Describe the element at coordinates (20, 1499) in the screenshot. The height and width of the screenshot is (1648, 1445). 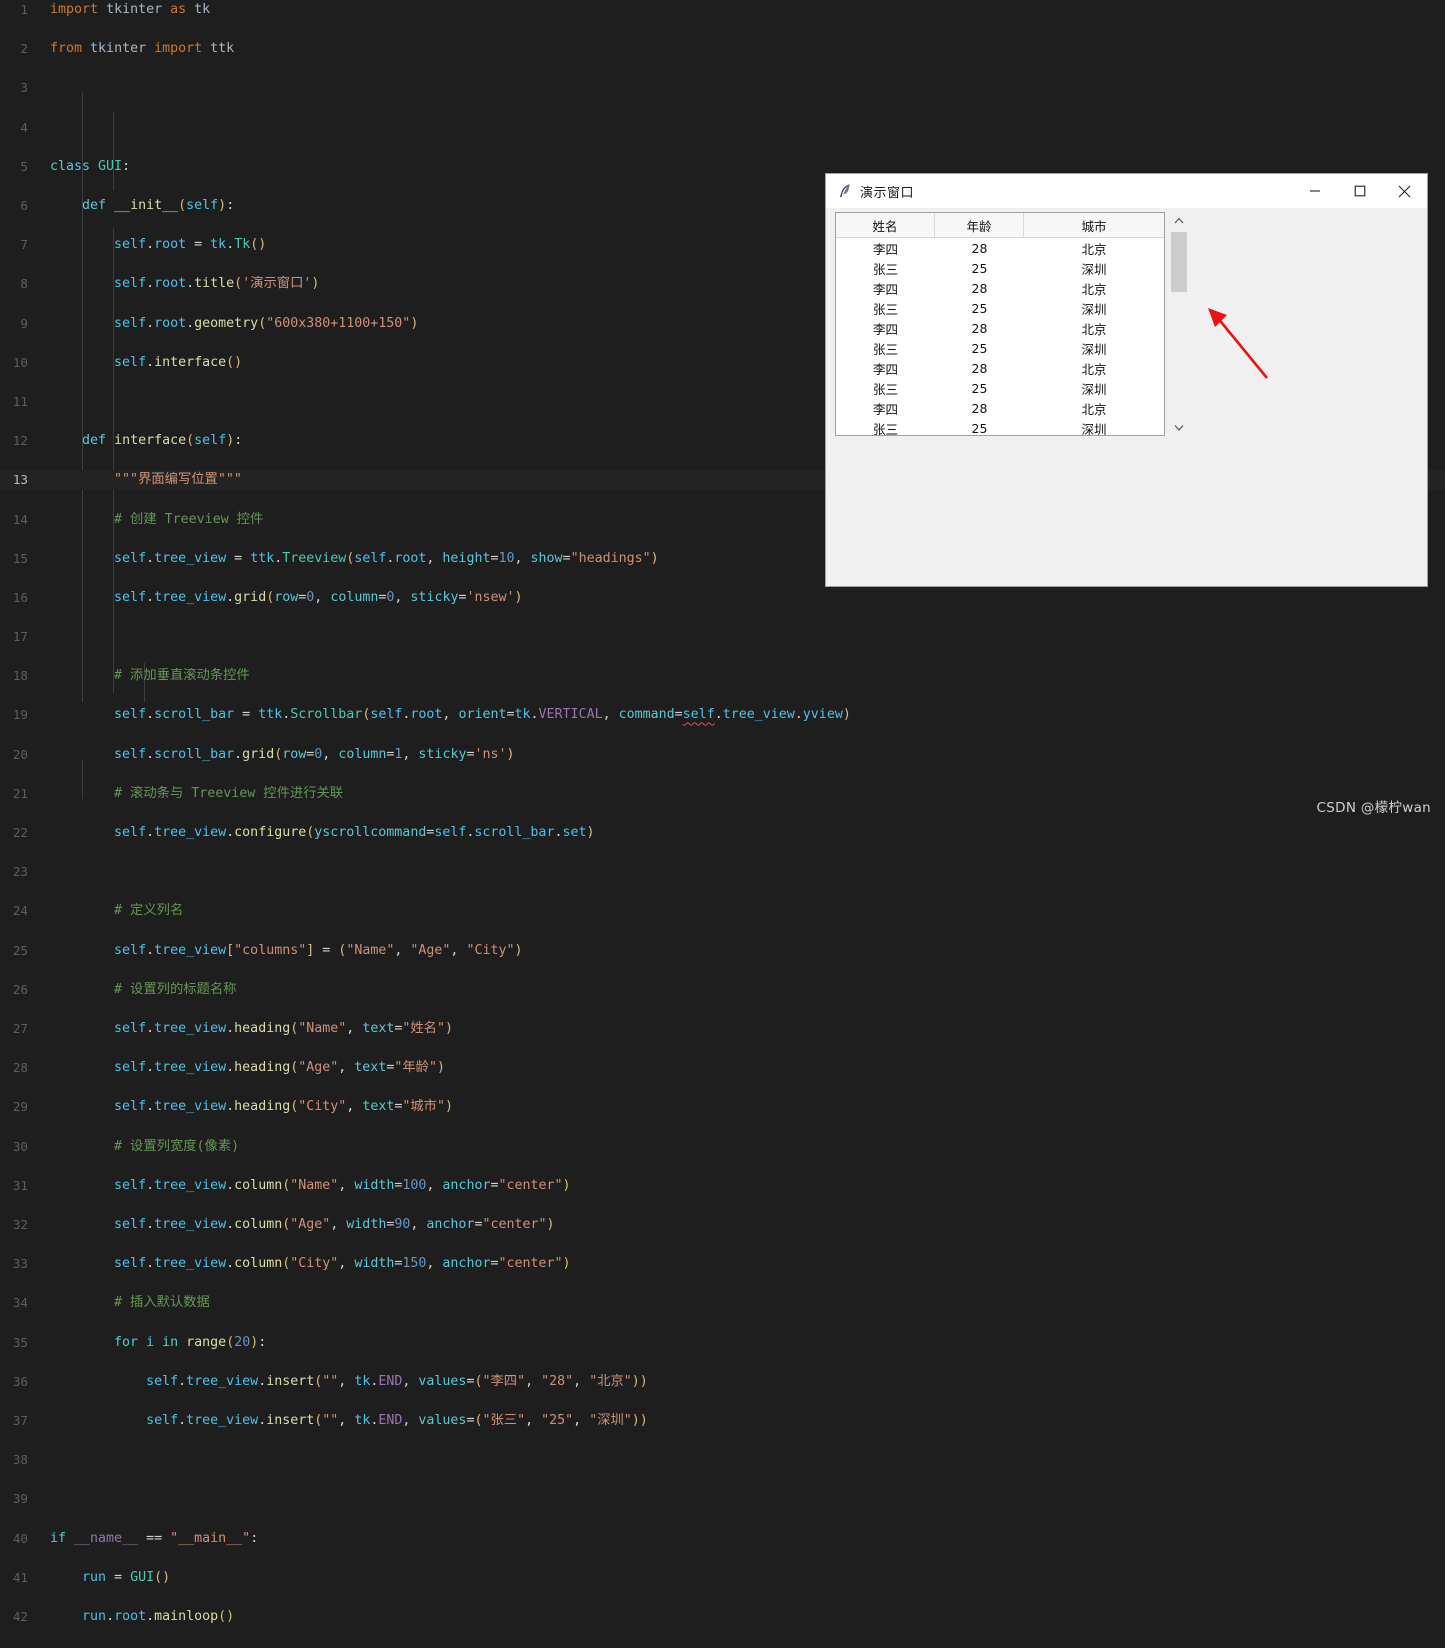
I see `line-number: 39` at that location.